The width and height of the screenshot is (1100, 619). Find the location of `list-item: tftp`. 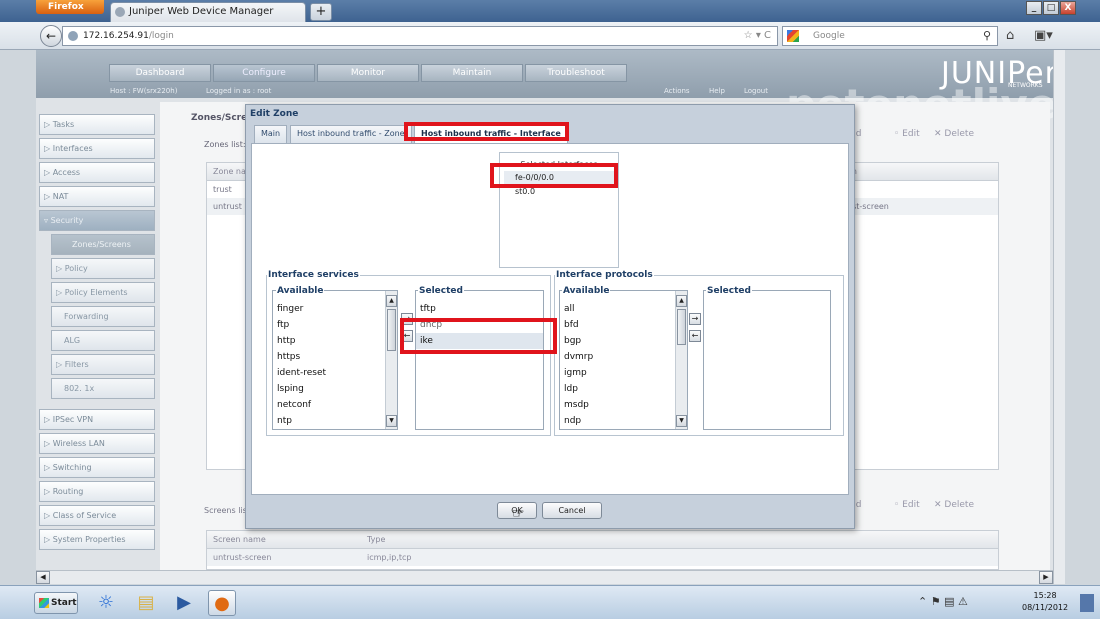

list-item: tftp is located at coordinates (479, 309).